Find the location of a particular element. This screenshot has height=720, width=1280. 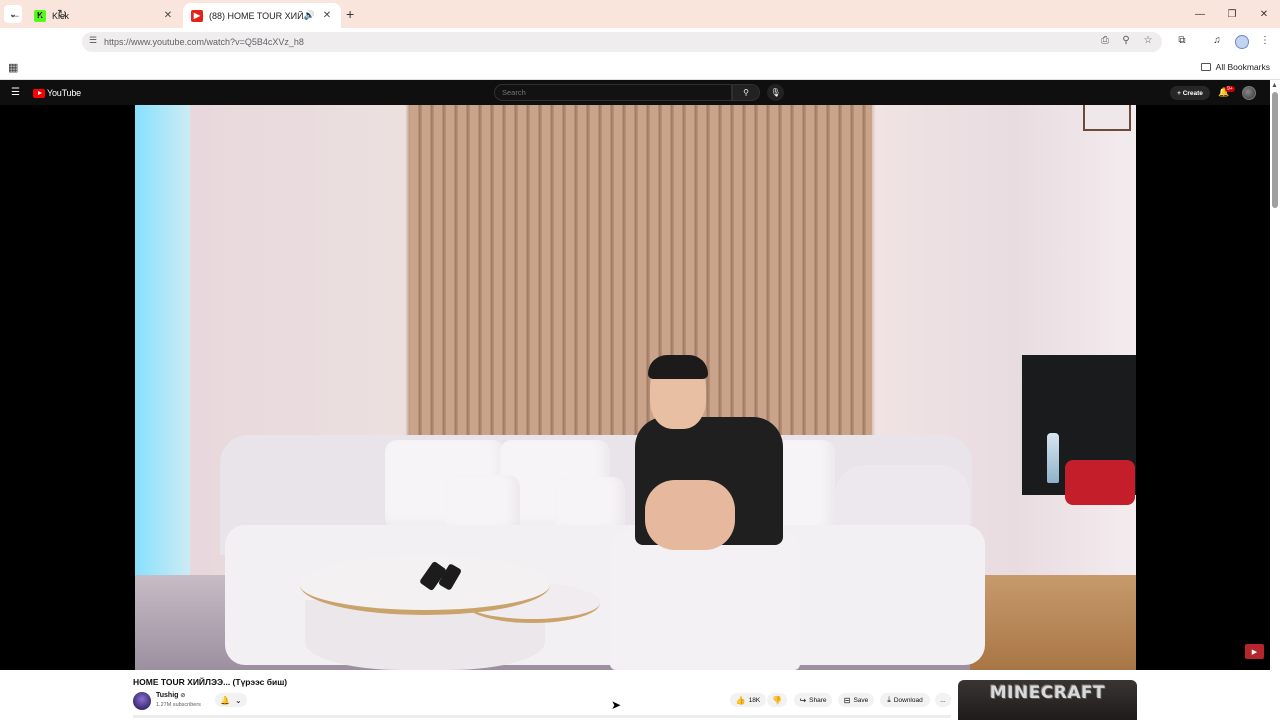

video-title: HOME TOUR ХИЙЛЭЭ... (Түрээс биш) is located at coordinates (210, 682).